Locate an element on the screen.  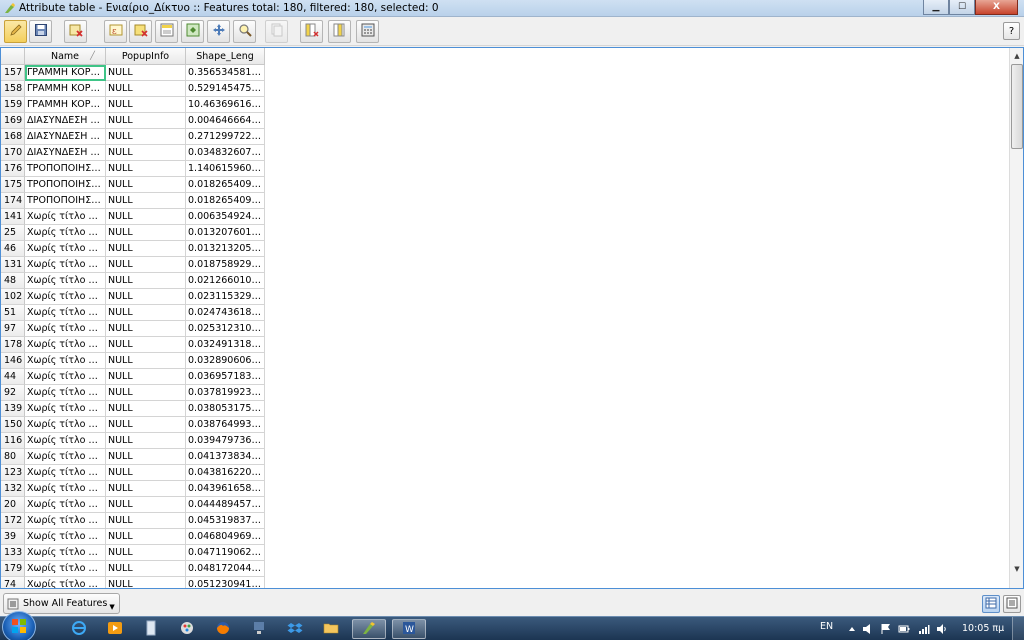
move-selection-to-top-button is located at coordinates (166, 31).